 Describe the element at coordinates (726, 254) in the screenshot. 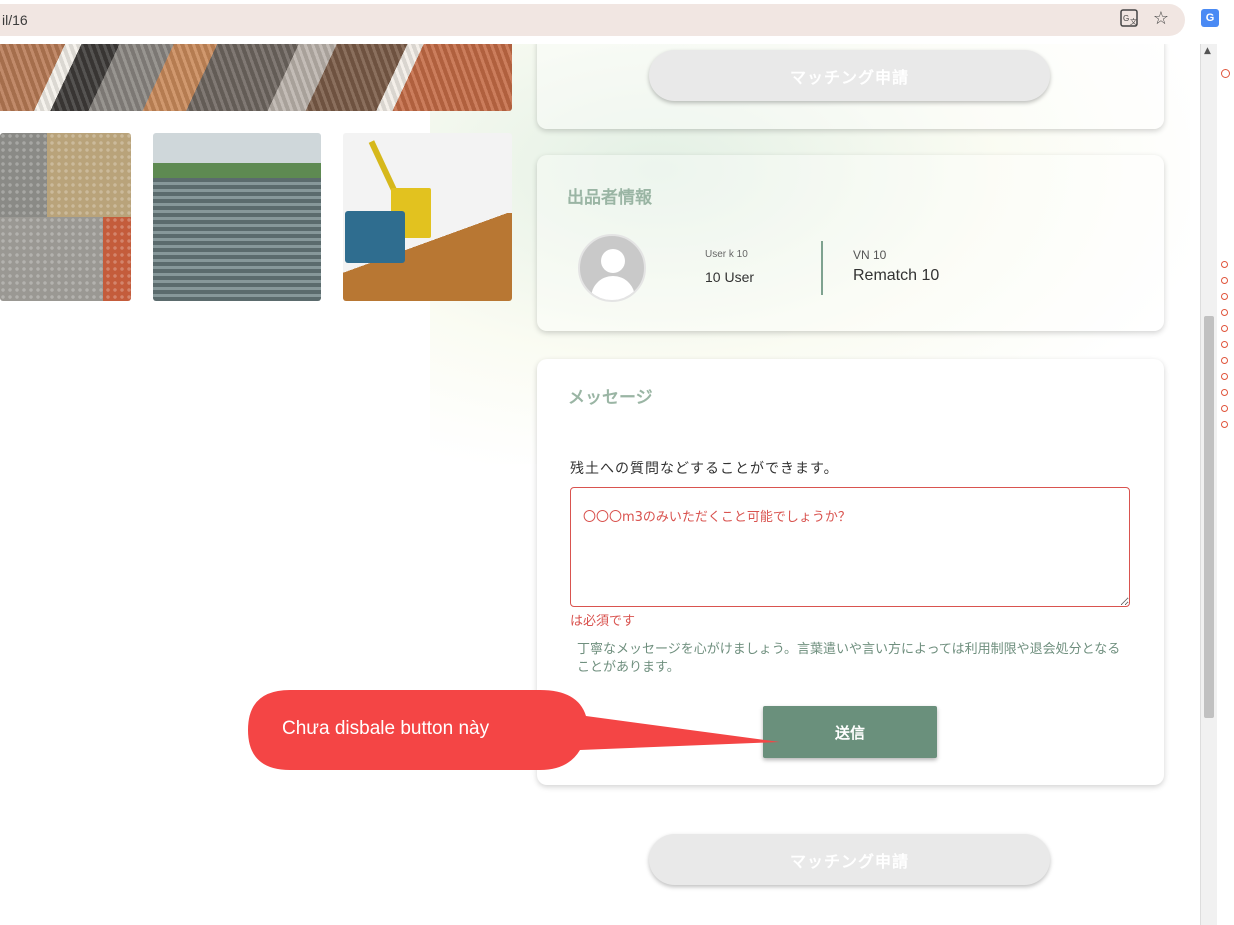

I see `seller-user-label: User k 10` at that location.